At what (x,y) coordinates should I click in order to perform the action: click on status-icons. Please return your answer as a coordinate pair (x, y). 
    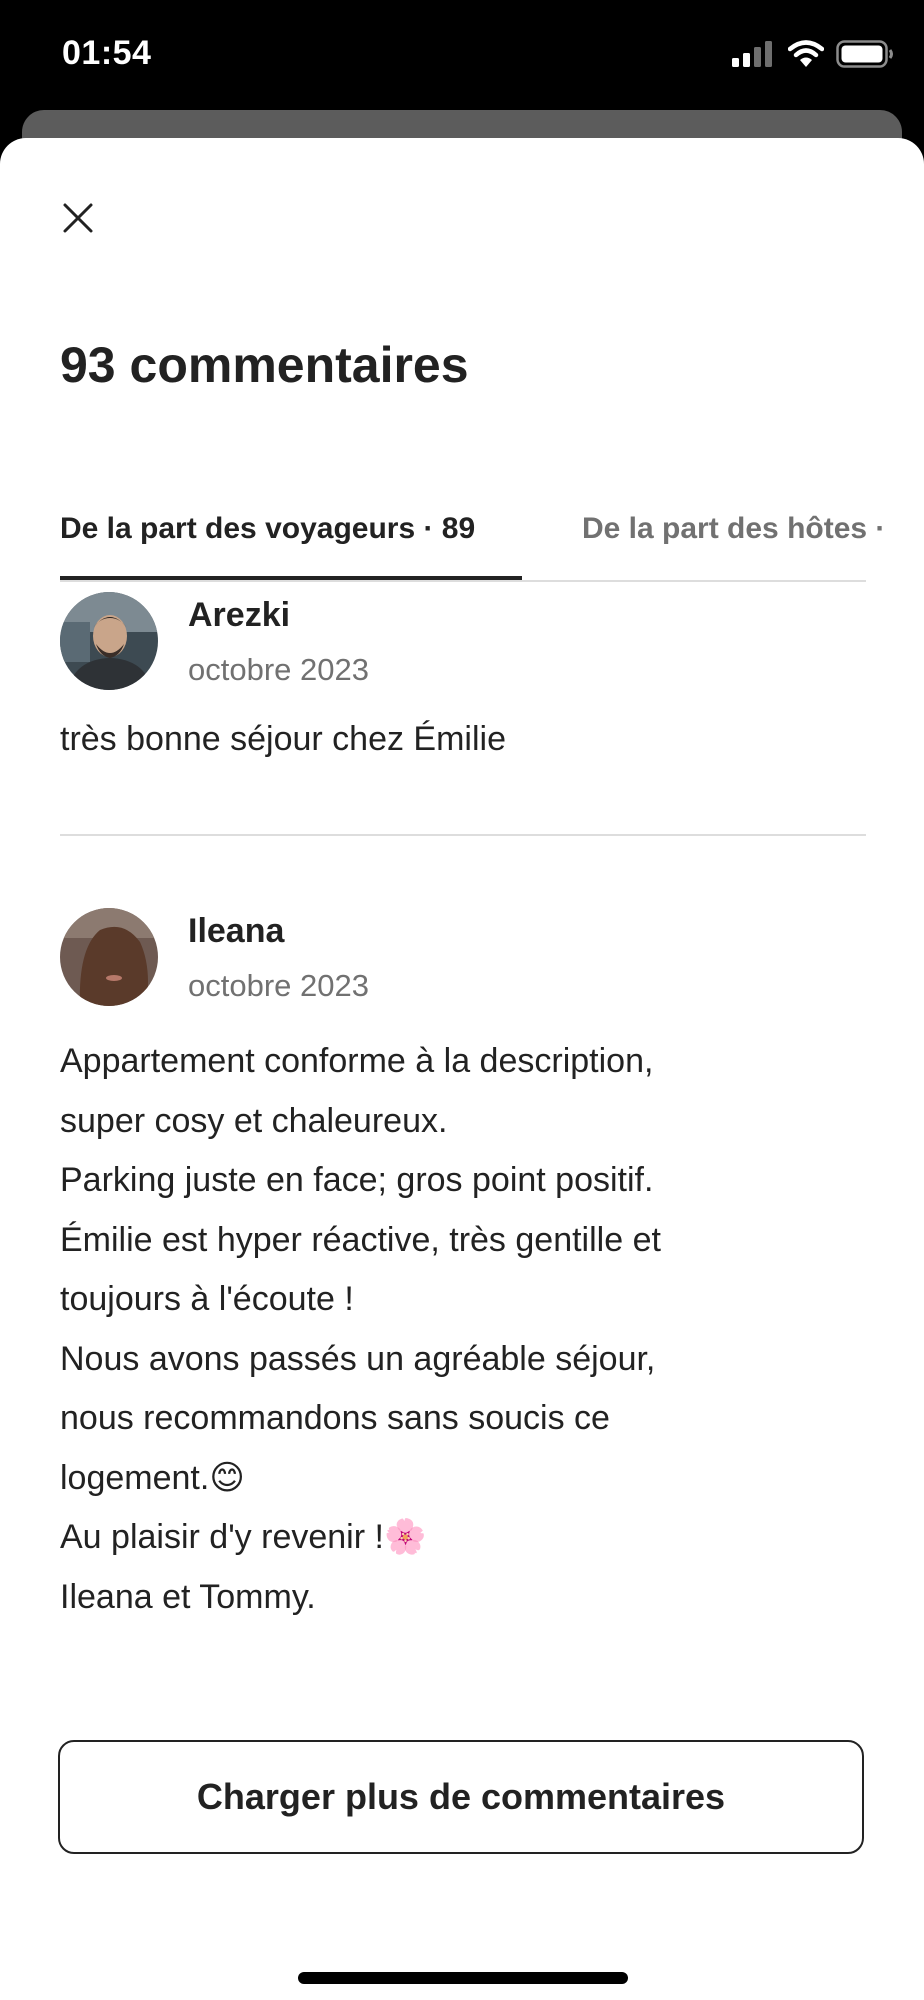
    Looking at the image, I should click on (813, 56).